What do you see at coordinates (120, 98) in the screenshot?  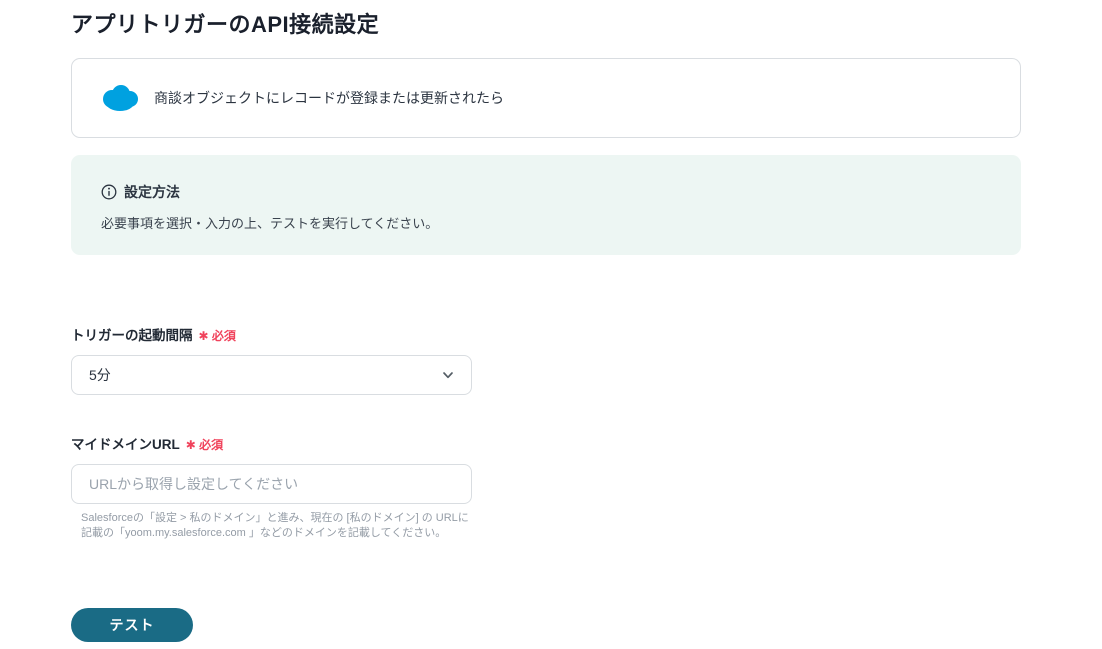 I see `salesforce-cloud-icon` at bounding box center [120, 98].